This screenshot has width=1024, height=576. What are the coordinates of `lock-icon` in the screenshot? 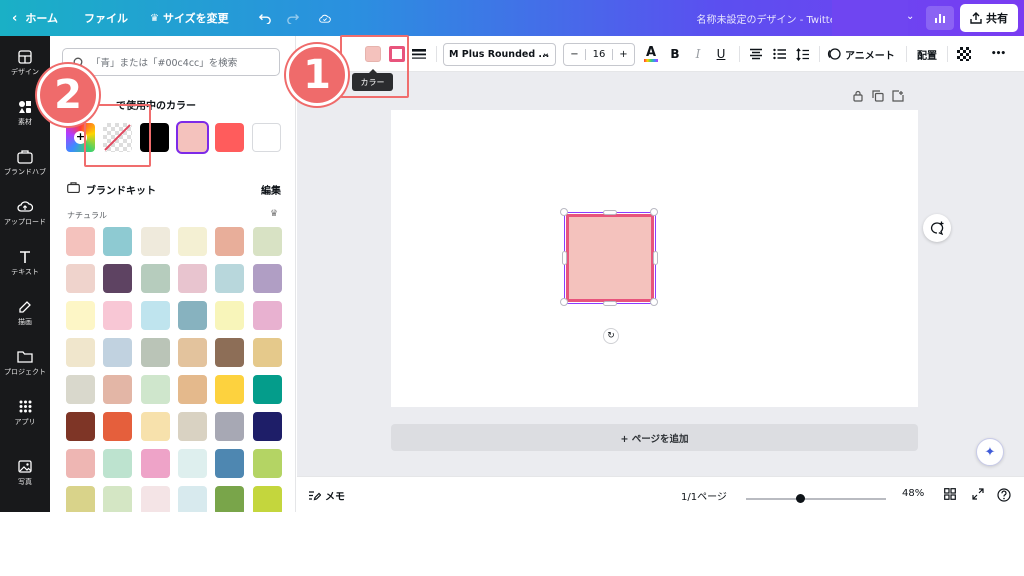 It's located at (858, 96).